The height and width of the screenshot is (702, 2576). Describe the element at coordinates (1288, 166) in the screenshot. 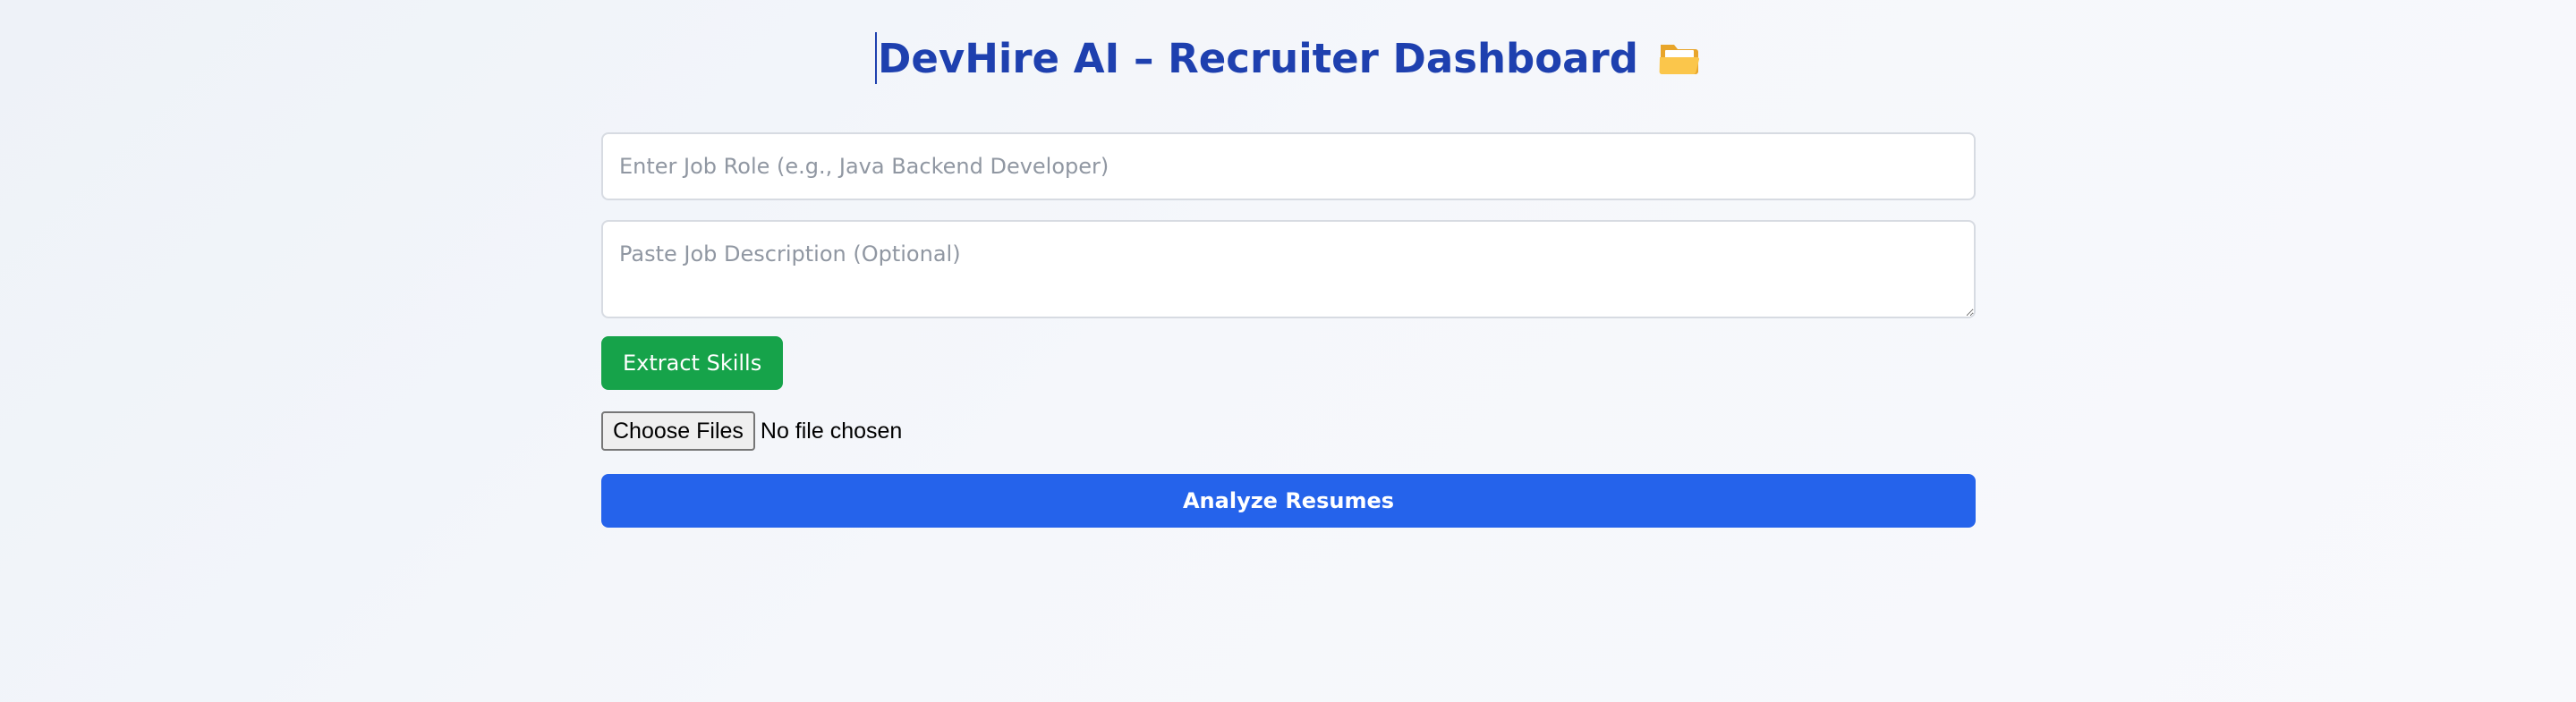

I see `job-role-input` at that location.